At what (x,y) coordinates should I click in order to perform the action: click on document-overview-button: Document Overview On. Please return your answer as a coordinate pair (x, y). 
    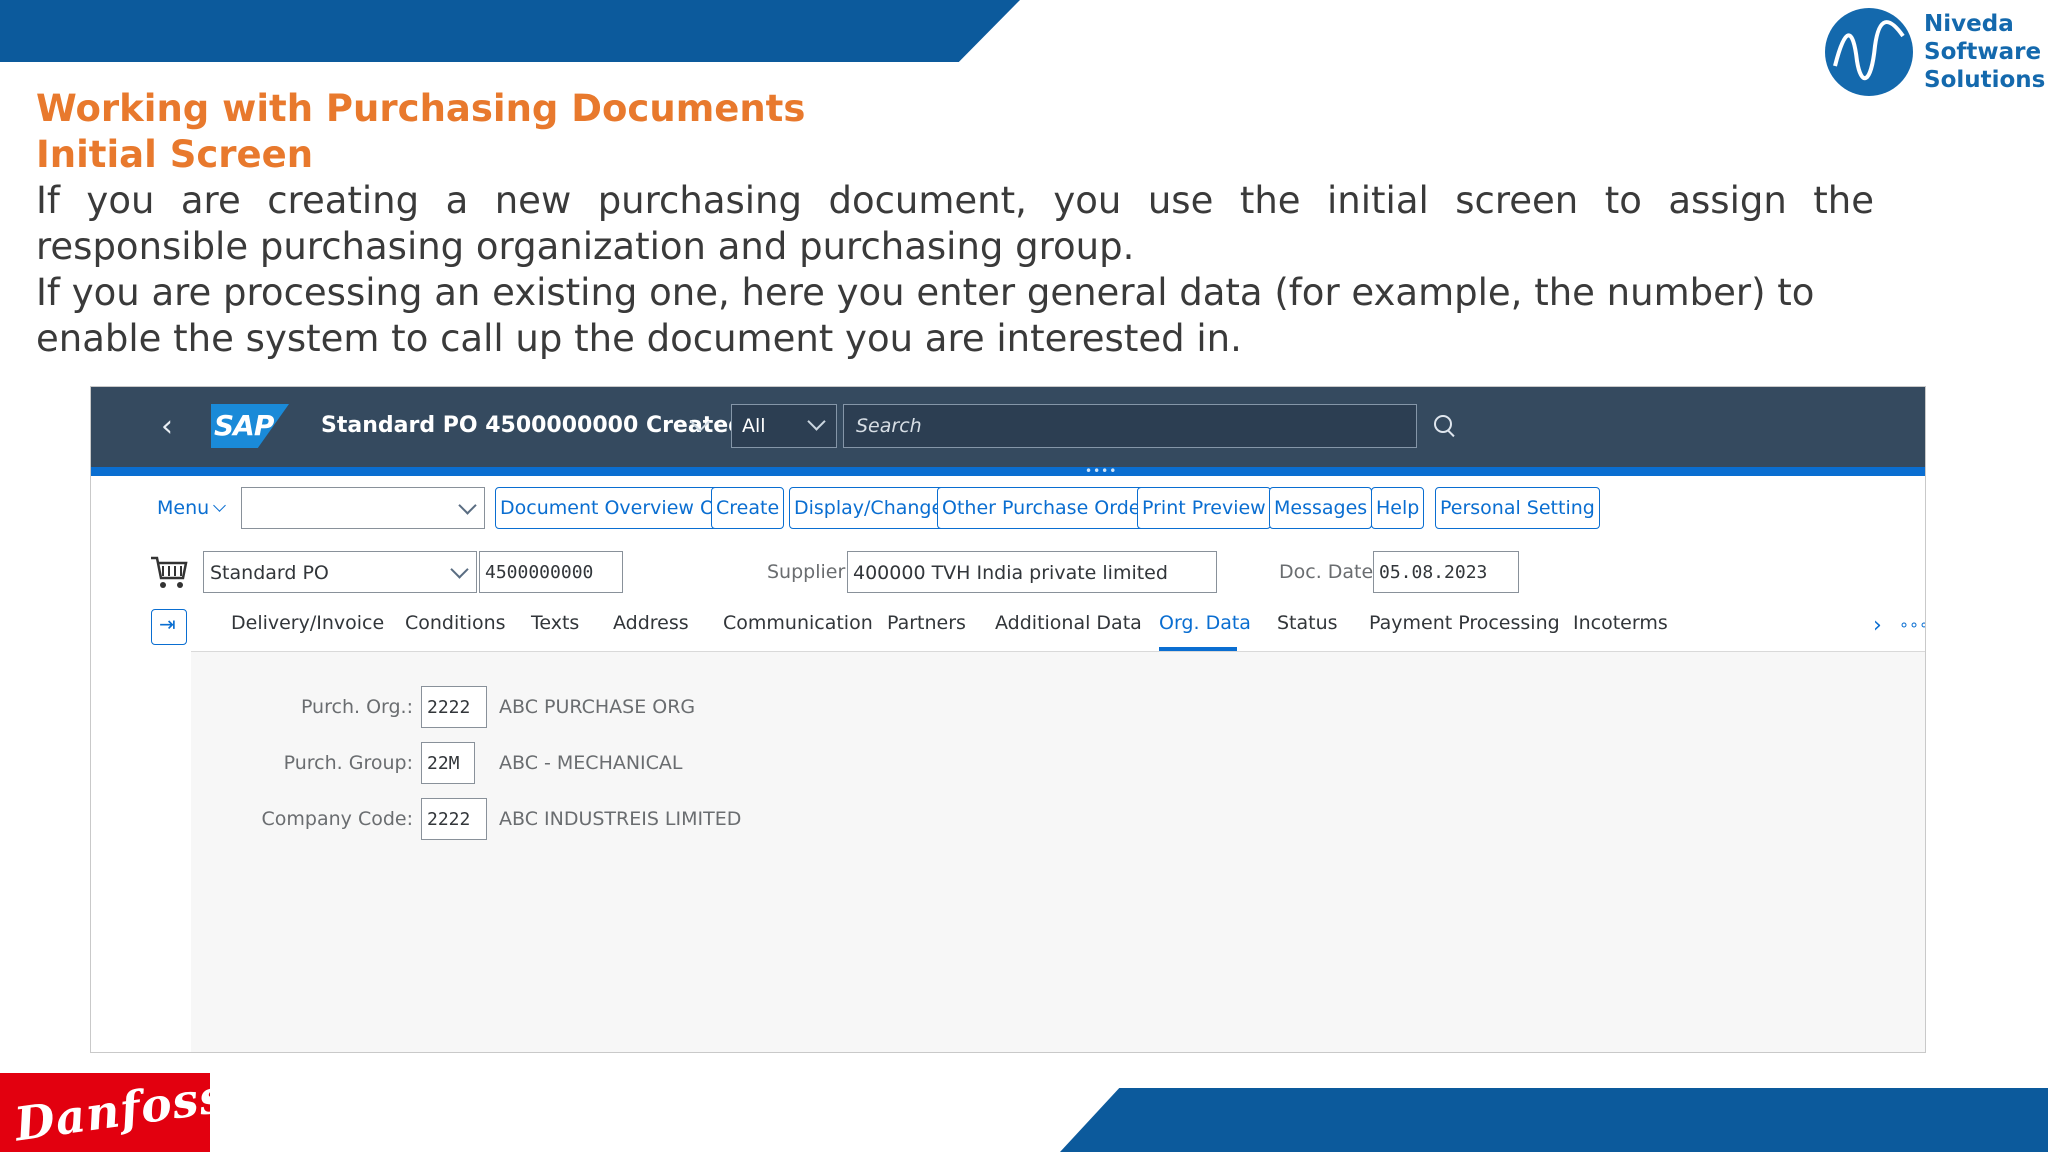
    Looking at the image, I should click on (613, 508).